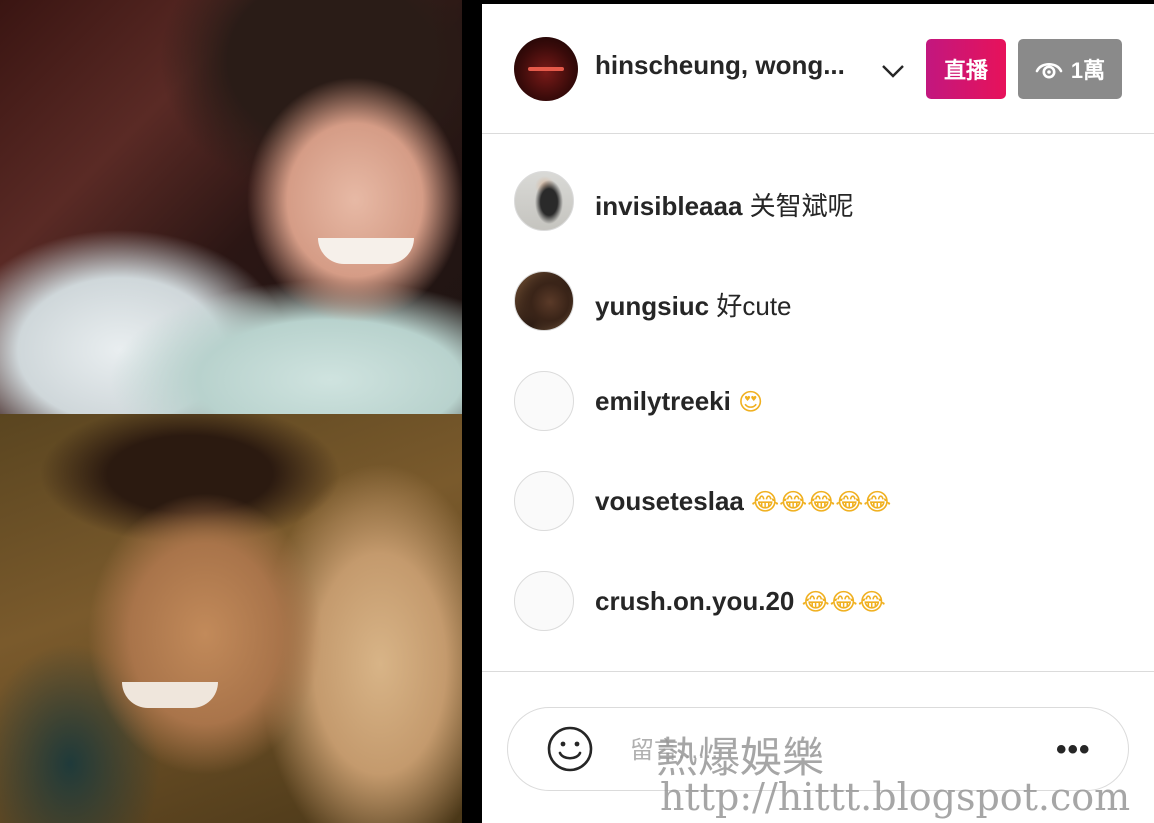  Describe the element at coordinates (893, 71) in the screenshot. I see `chevron-down-icon` at that location.